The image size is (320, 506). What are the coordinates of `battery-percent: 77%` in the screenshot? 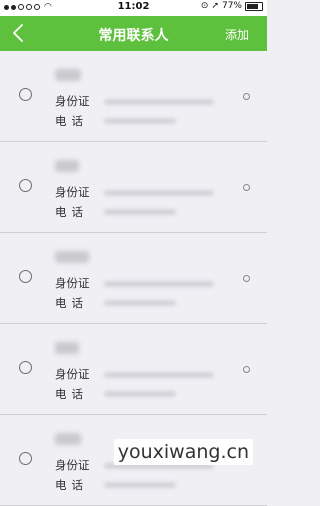 It's located at (231, 6).